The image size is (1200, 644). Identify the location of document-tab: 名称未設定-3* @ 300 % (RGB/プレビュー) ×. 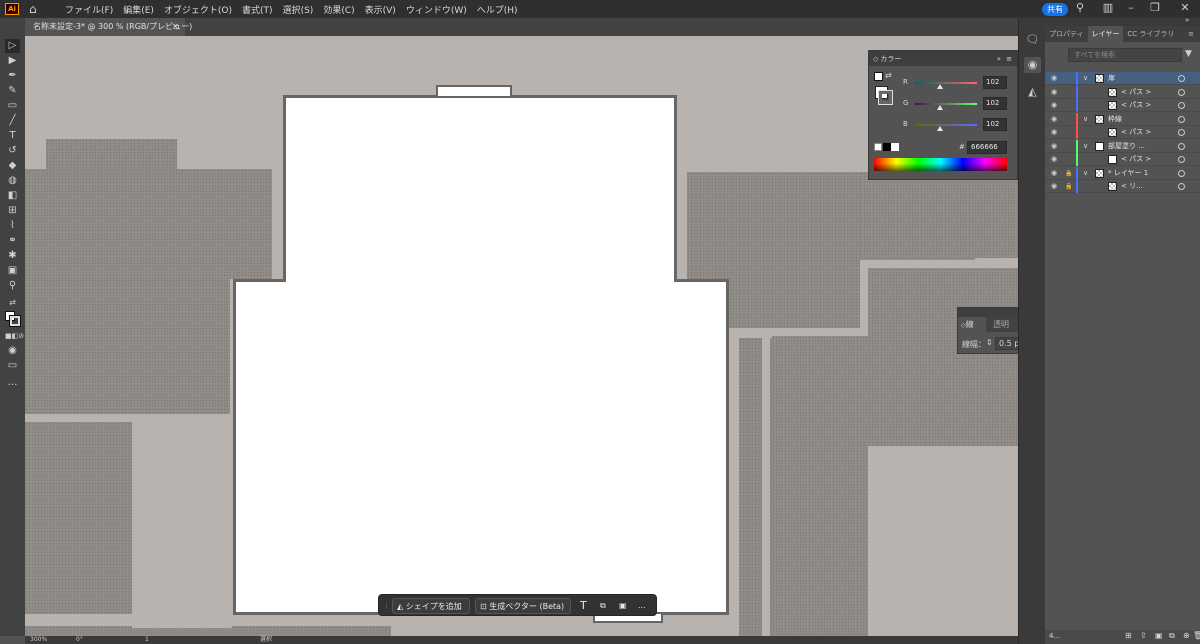
(108, 27).